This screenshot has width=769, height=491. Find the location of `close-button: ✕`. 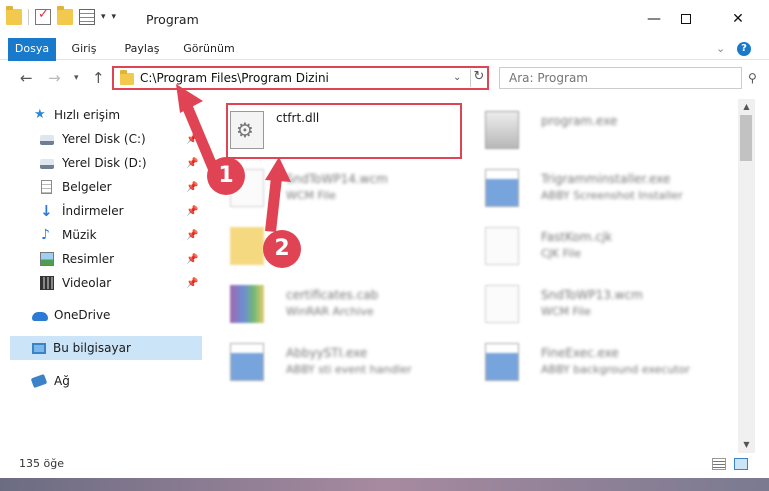

close-button: ✕ is located at coordinates (738, 19).